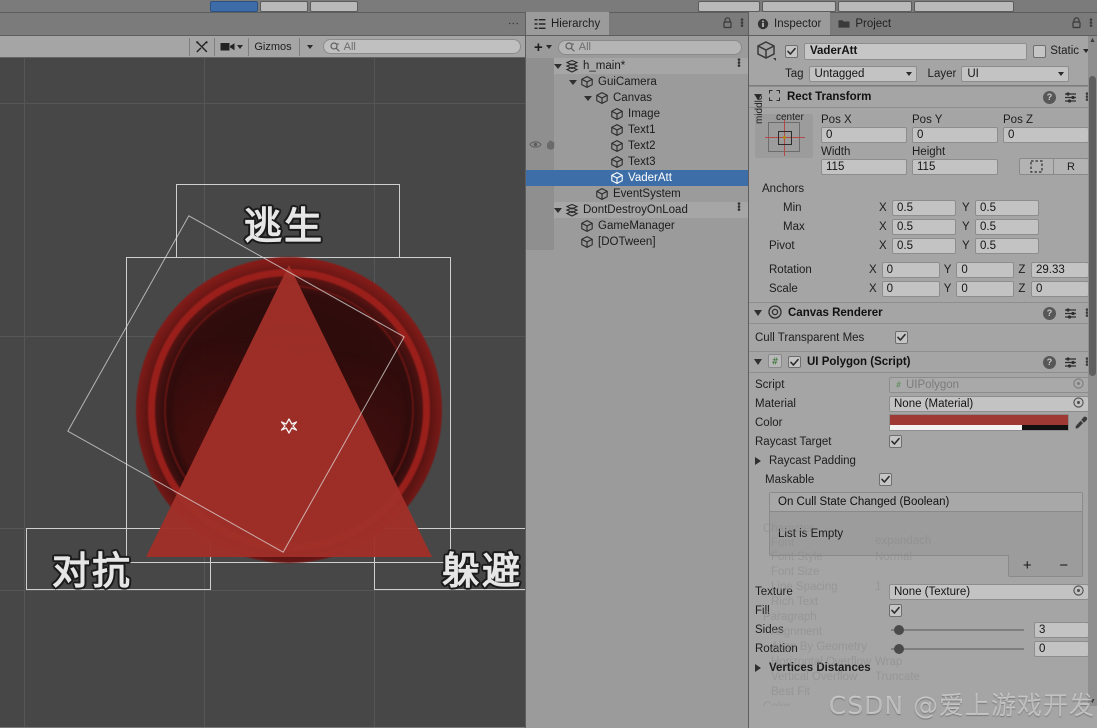  I want to click on tool-hand-button, so click(234, 6).